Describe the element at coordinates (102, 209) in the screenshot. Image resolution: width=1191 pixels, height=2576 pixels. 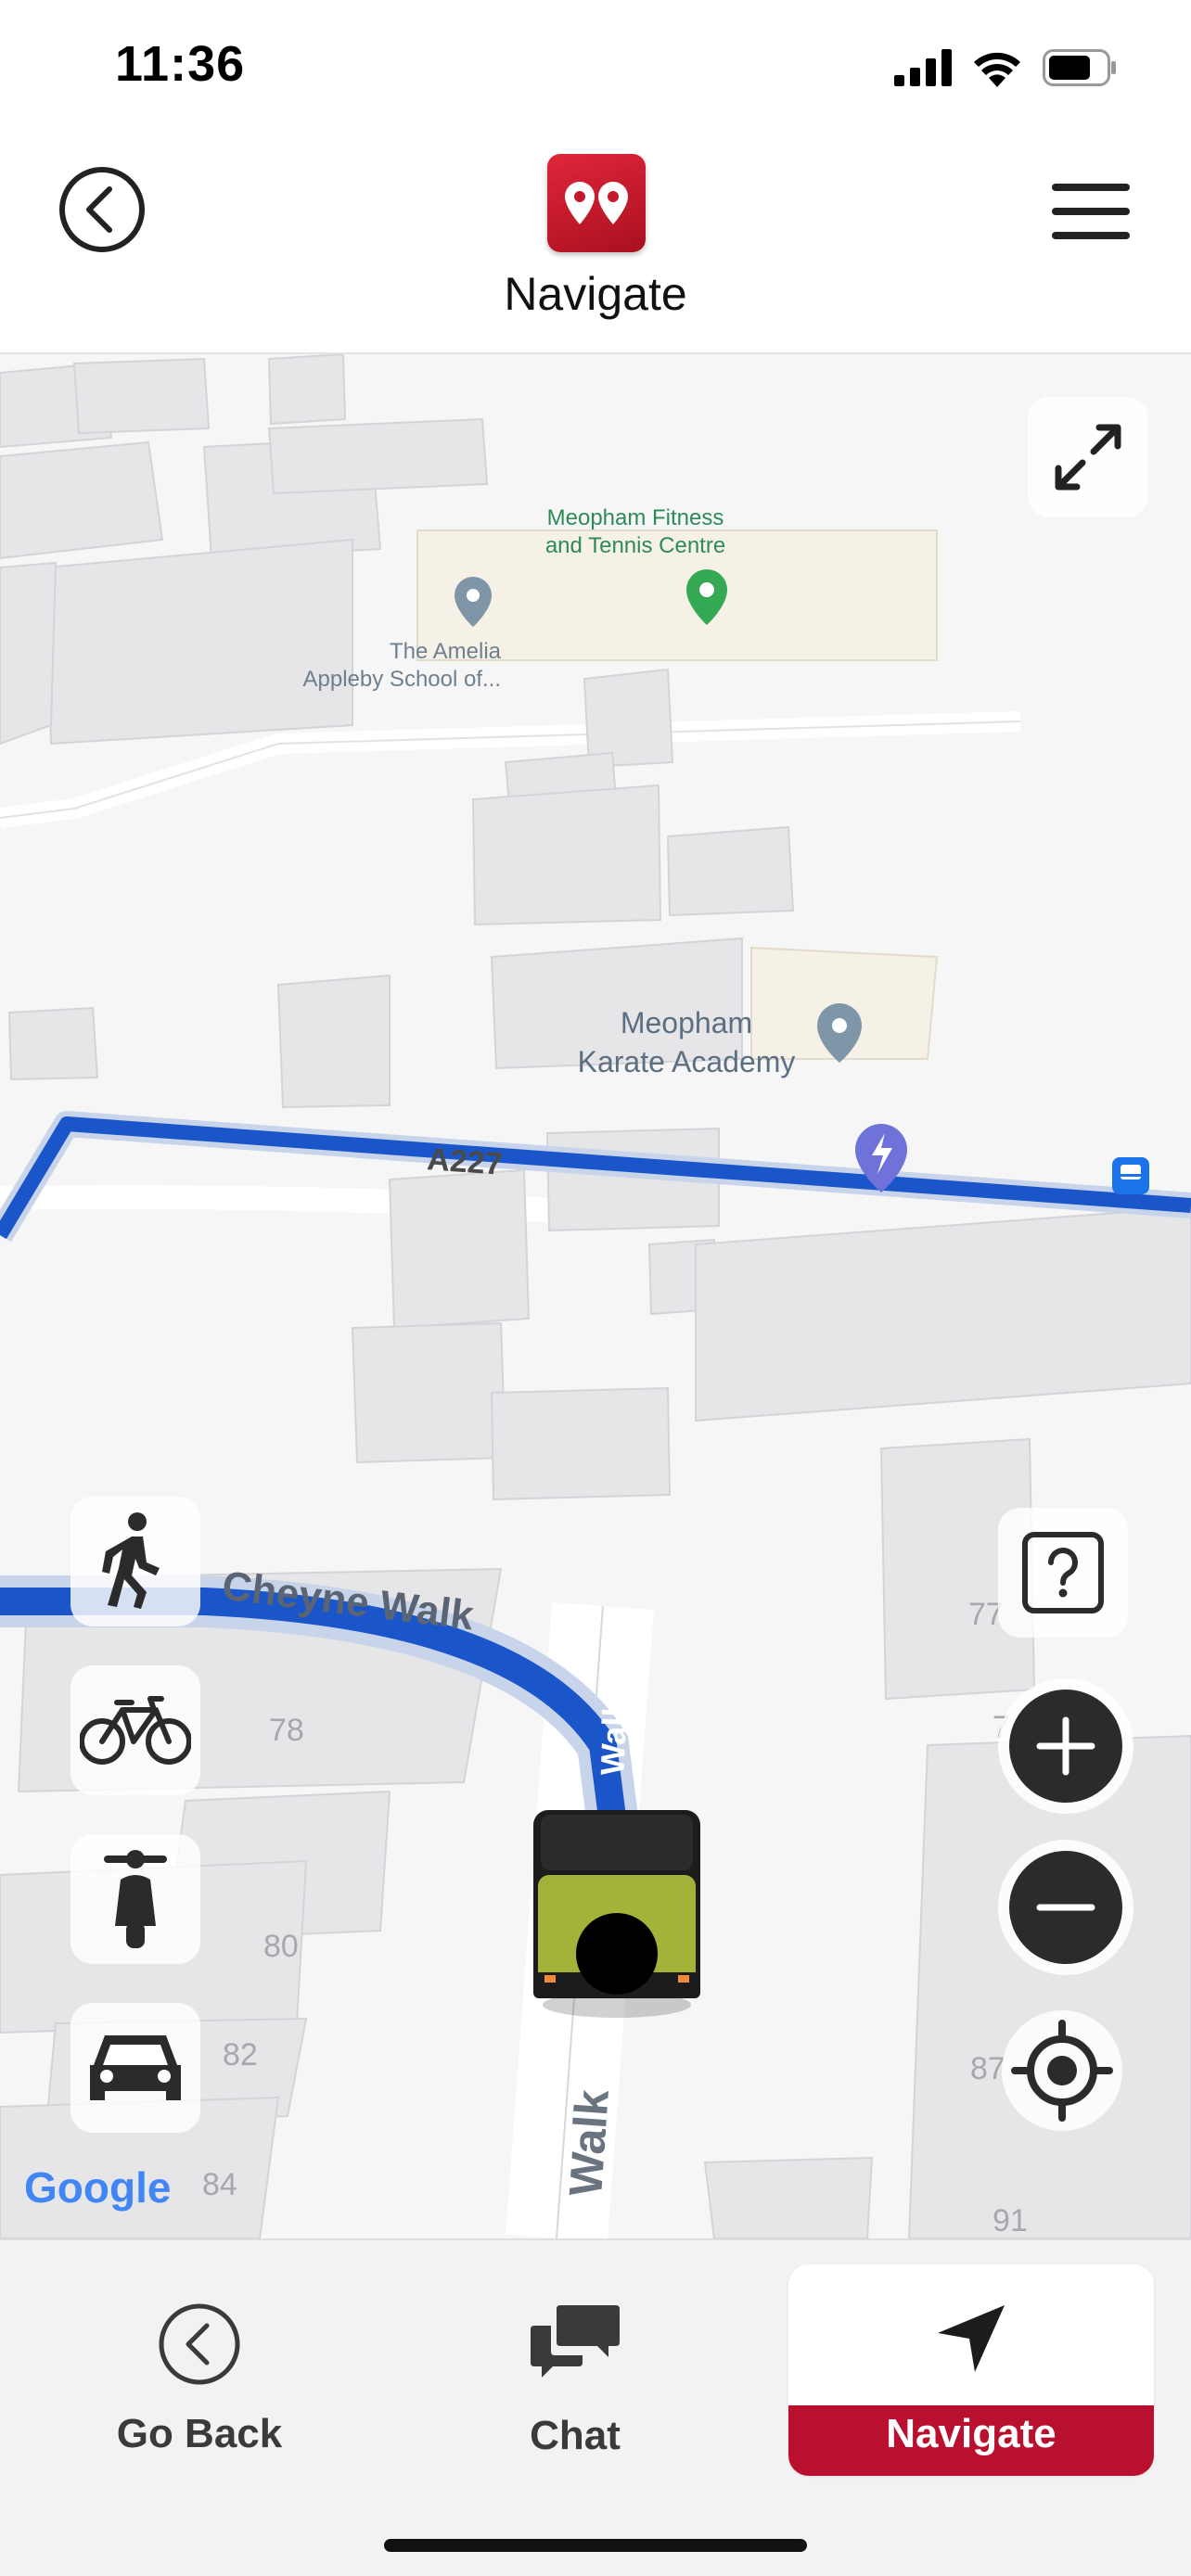
I see `header-back-button` at that location.